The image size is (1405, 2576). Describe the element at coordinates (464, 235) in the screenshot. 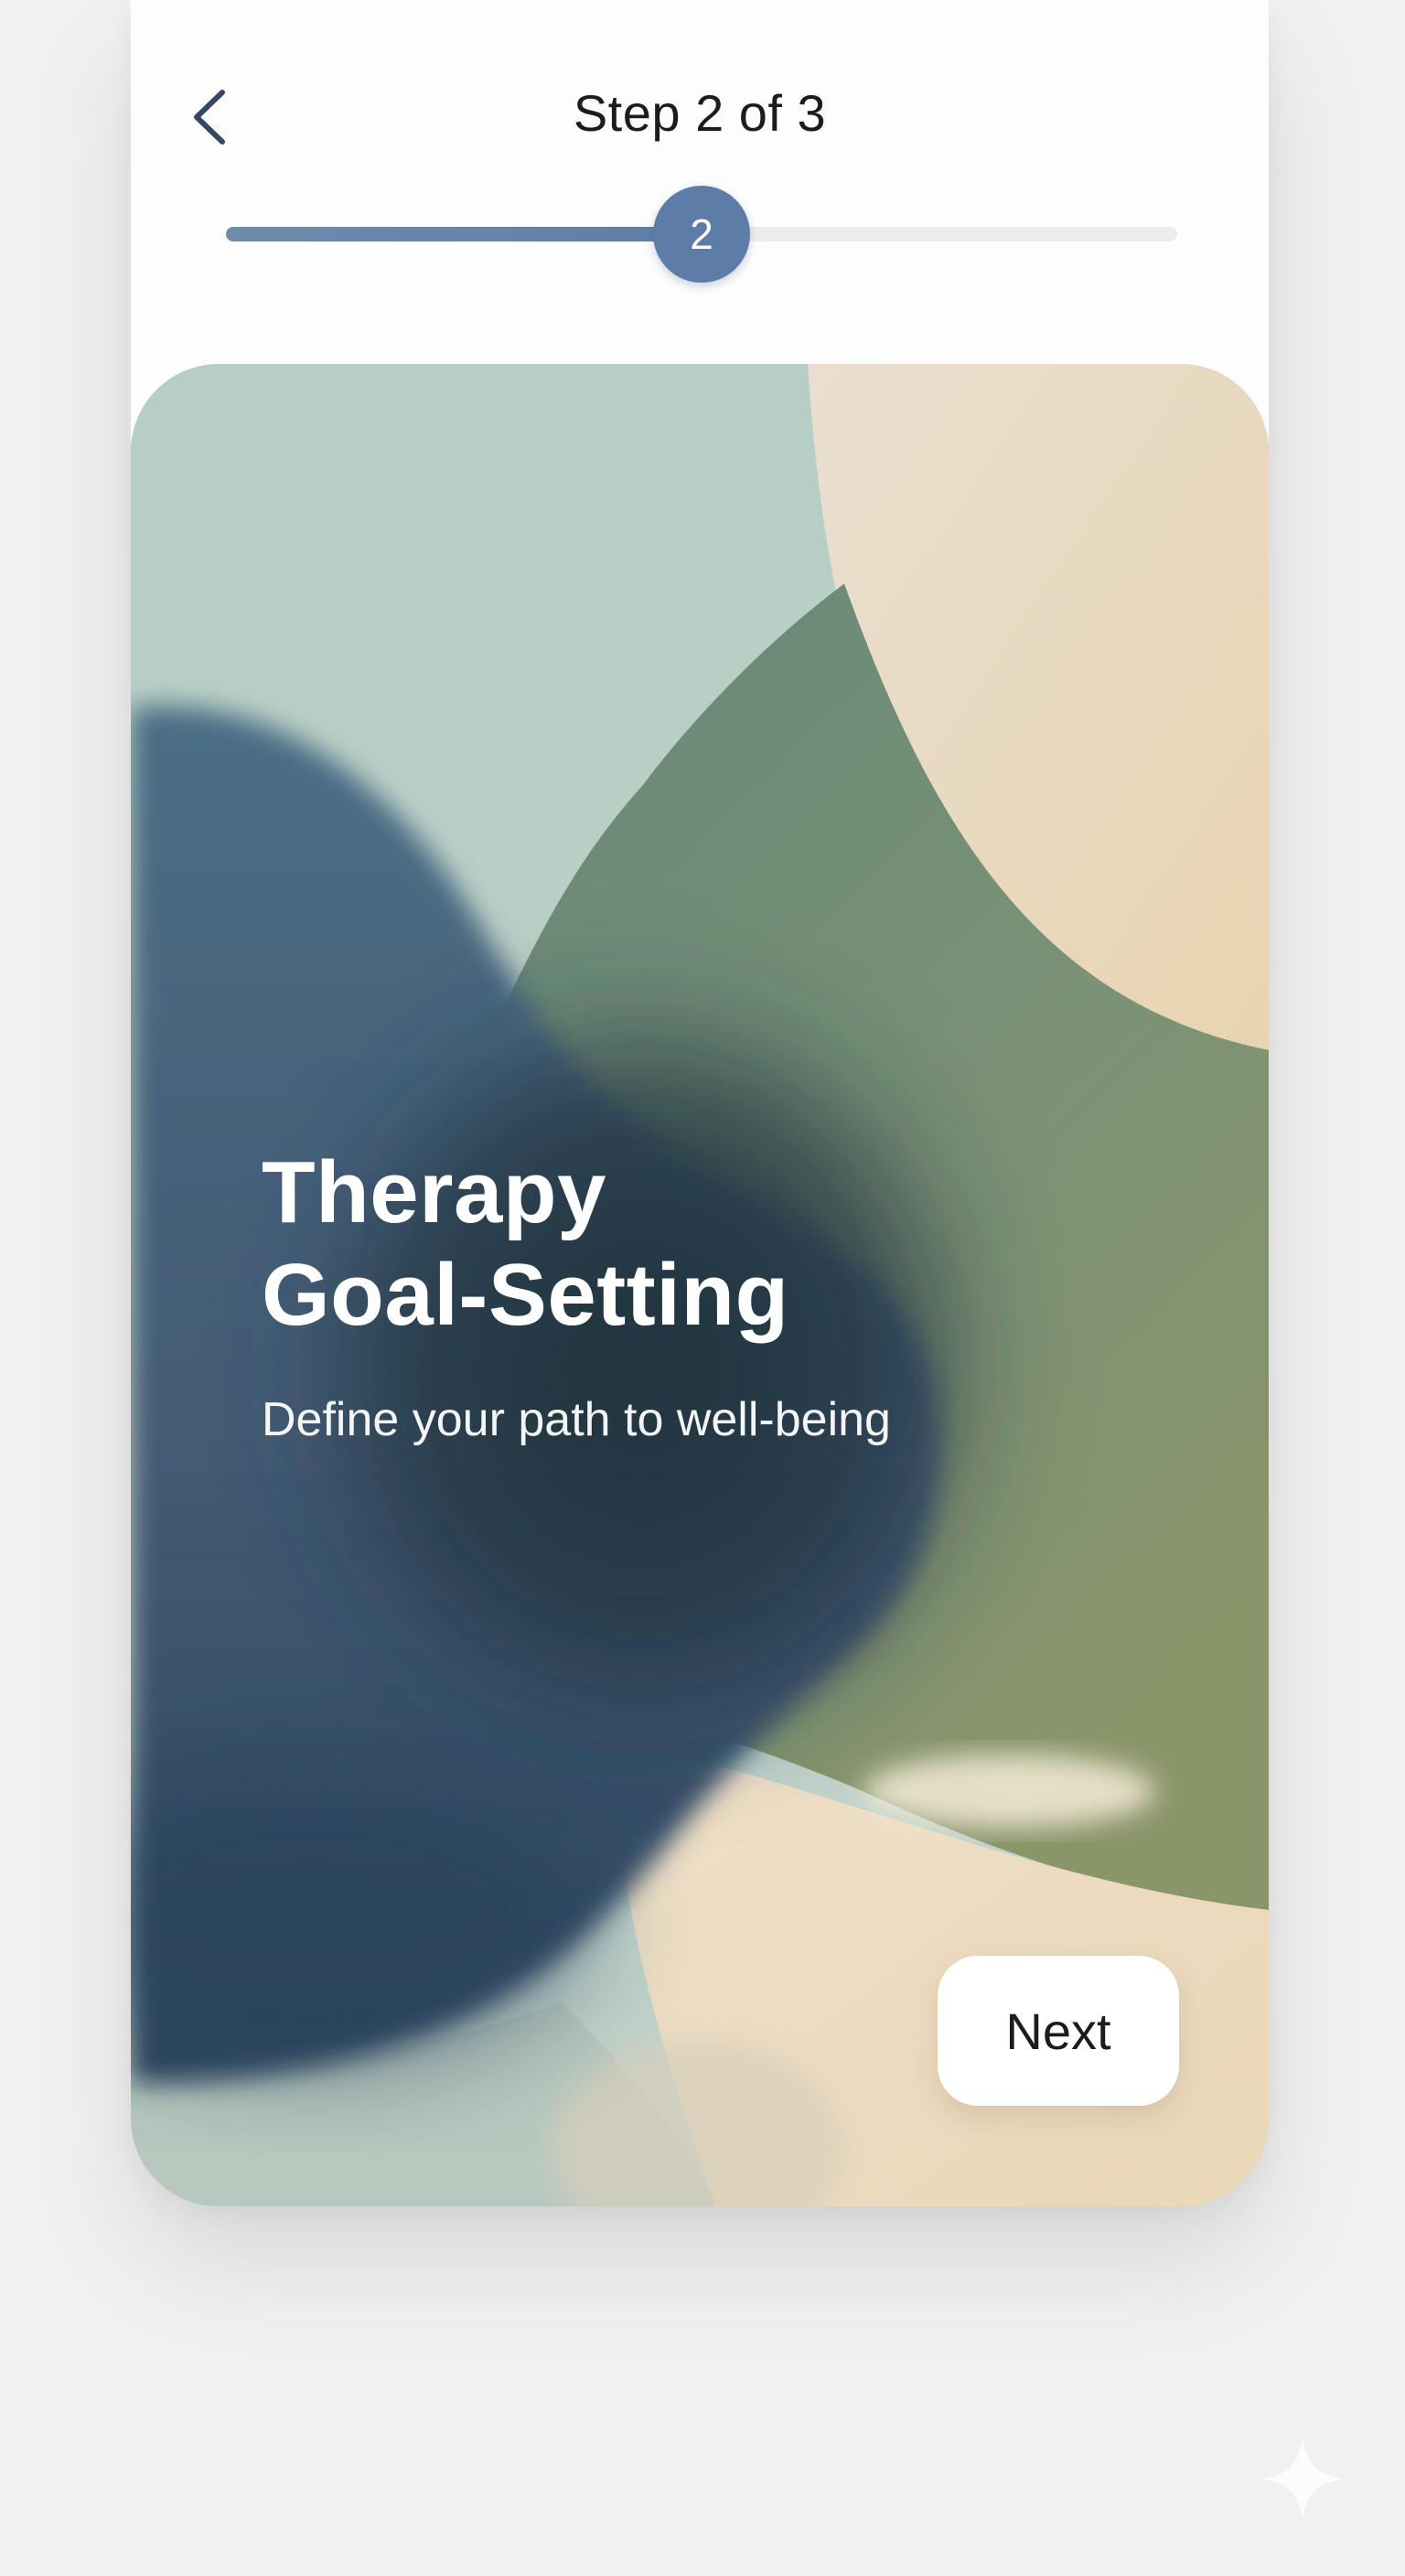

I see `progress-fill` at that location.